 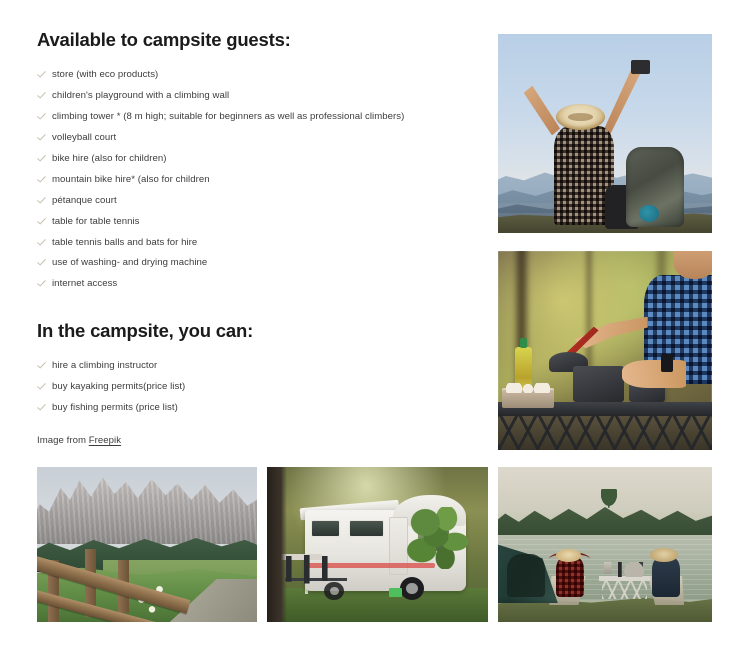 What do you see at coordinates (692, 265) in the screenshot?
I see `cook-head` at bounding box center [692, 265].